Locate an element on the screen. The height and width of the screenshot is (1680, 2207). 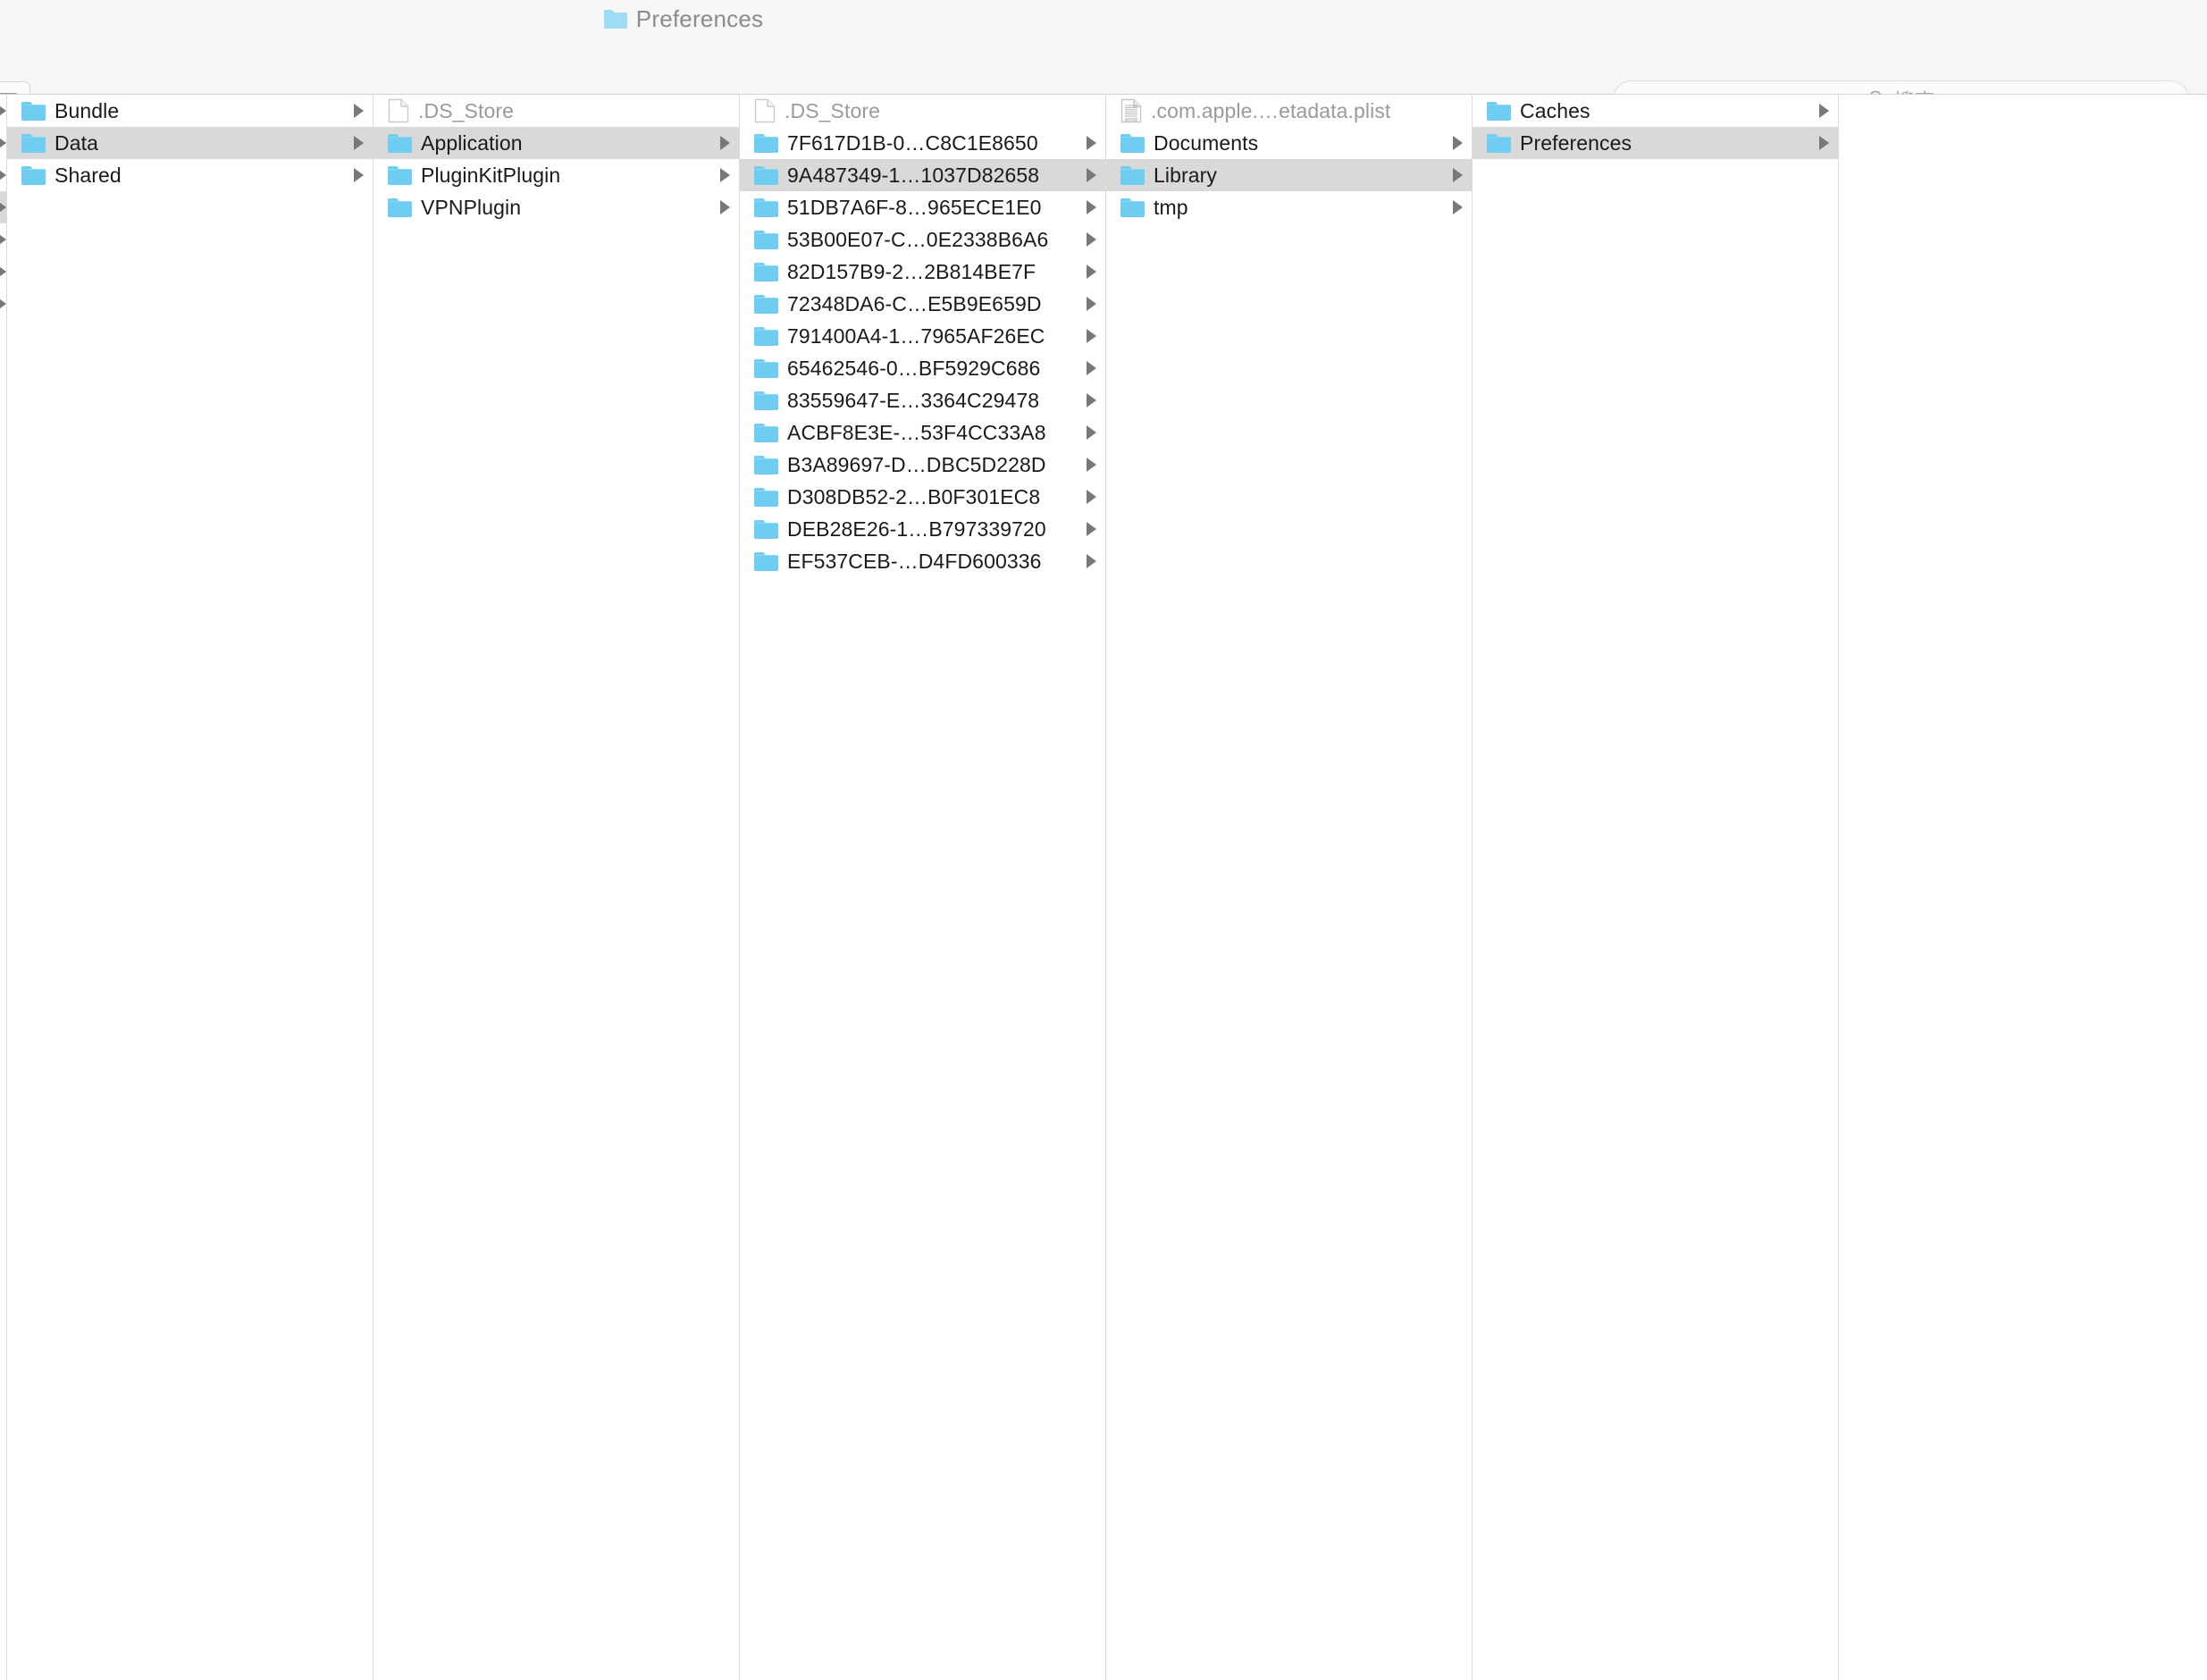
list-item-label: Caches is located at coordinates (1555, 110).